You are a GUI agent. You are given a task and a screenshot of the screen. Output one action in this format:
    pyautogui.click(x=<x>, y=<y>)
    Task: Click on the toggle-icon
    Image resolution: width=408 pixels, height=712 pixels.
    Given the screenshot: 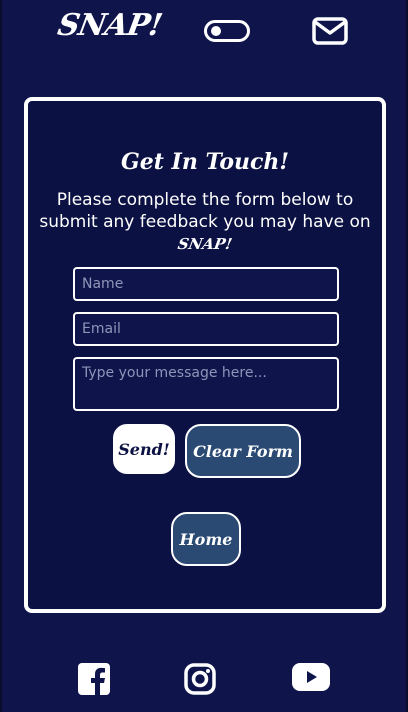 What is the action you would take?
    pyautogui.click(x=216, y=31)
    